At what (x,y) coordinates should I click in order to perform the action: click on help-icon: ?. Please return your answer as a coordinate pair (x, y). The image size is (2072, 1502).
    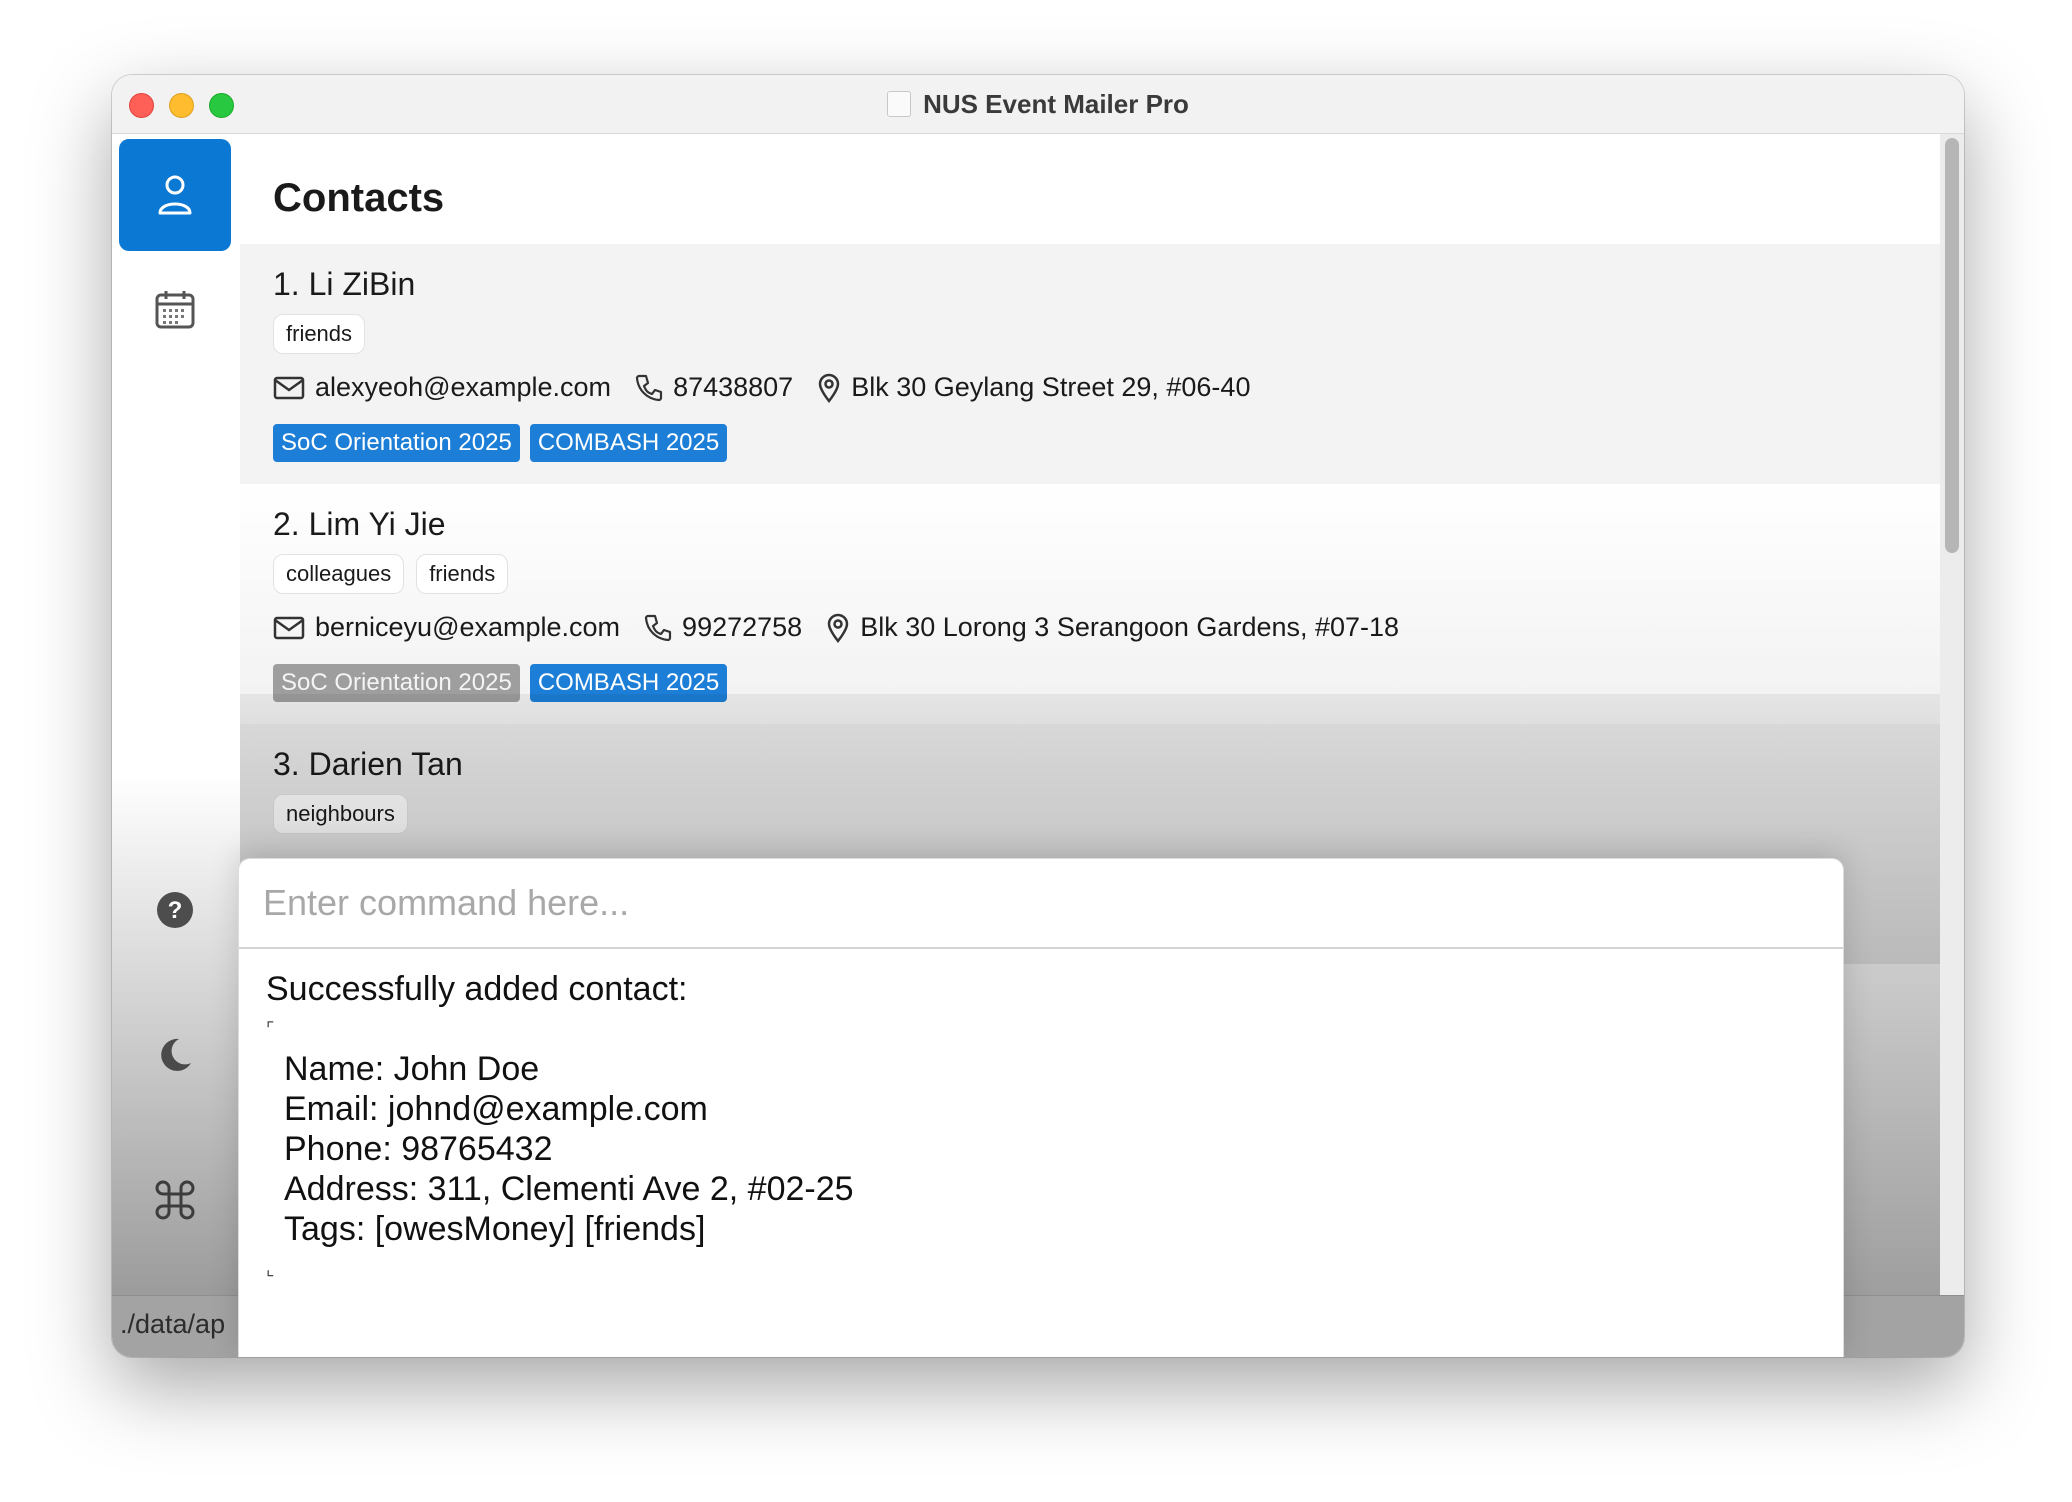
    Looking at the image, I should click on (175, 910).